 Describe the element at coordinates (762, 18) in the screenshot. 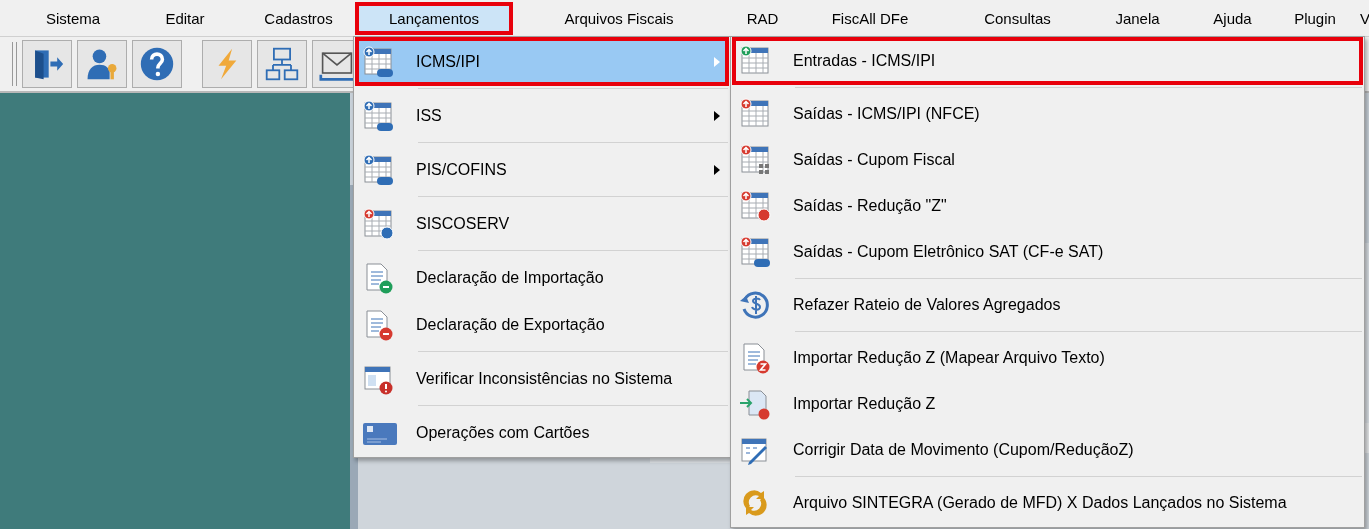

I see `menu-bar-item: RAD` at that location.